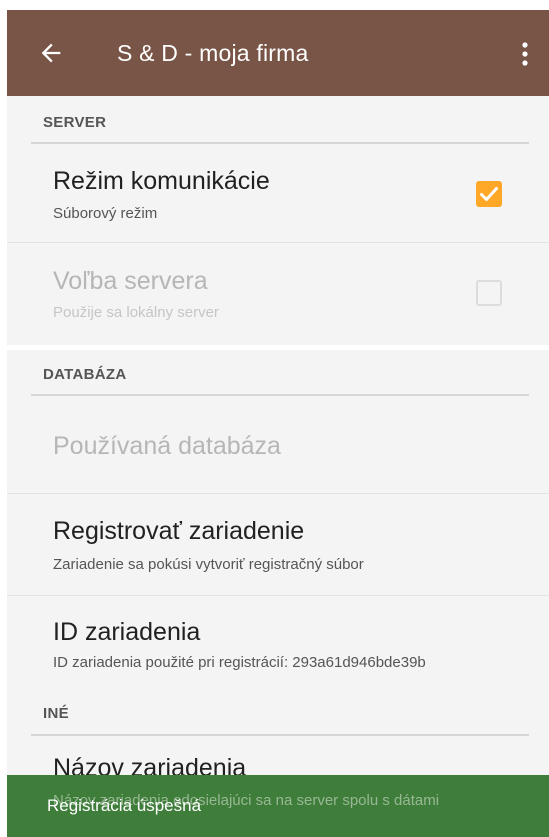  Describe the element at coordinates (105, 213) in the screenshot. I see `pref-summary: Súborový režim` at that location.